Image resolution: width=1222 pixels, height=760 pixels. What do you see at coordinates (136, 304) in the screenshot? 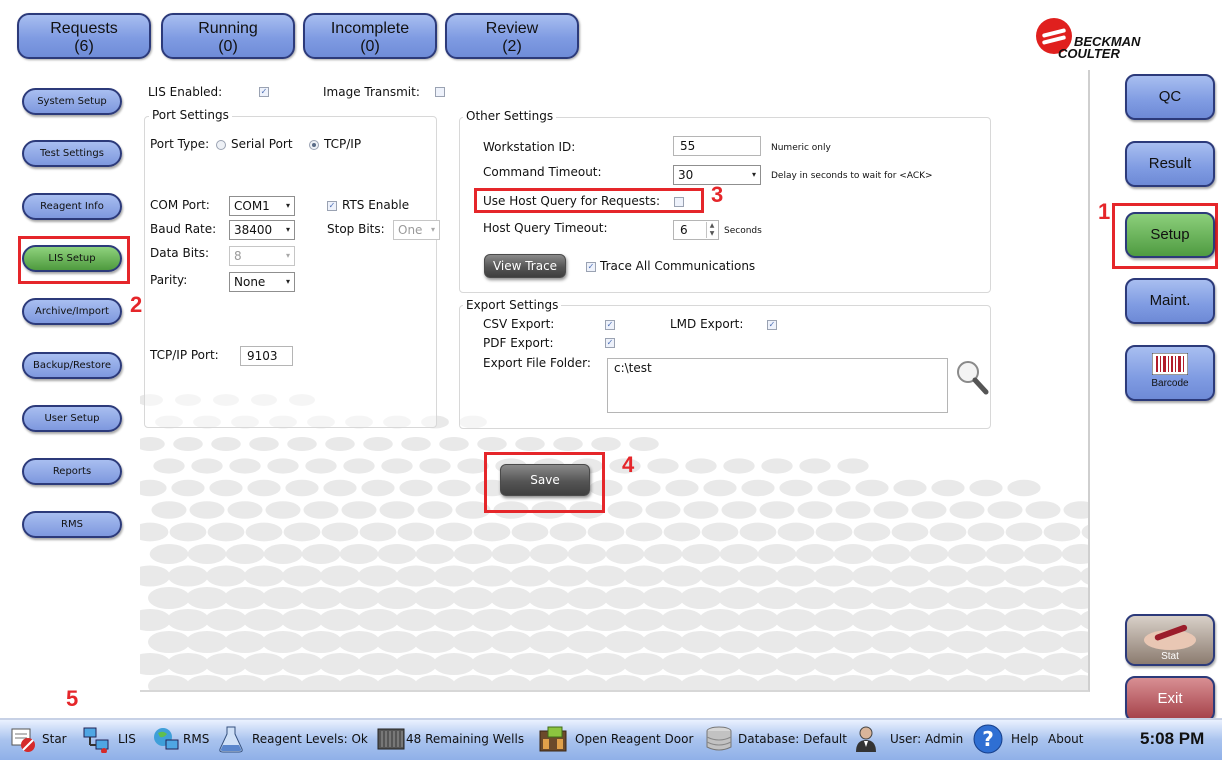
I see `callout-number-2: 2` at bounding box center [136, 304].